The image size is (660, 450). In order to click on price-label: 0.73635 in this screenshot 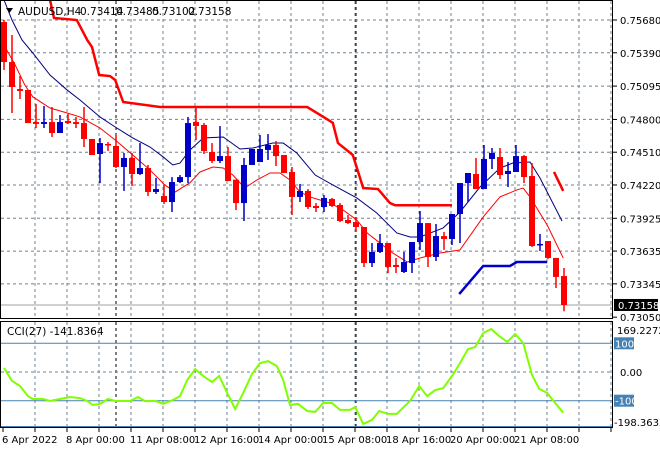, I will do `click(640, 252)`.